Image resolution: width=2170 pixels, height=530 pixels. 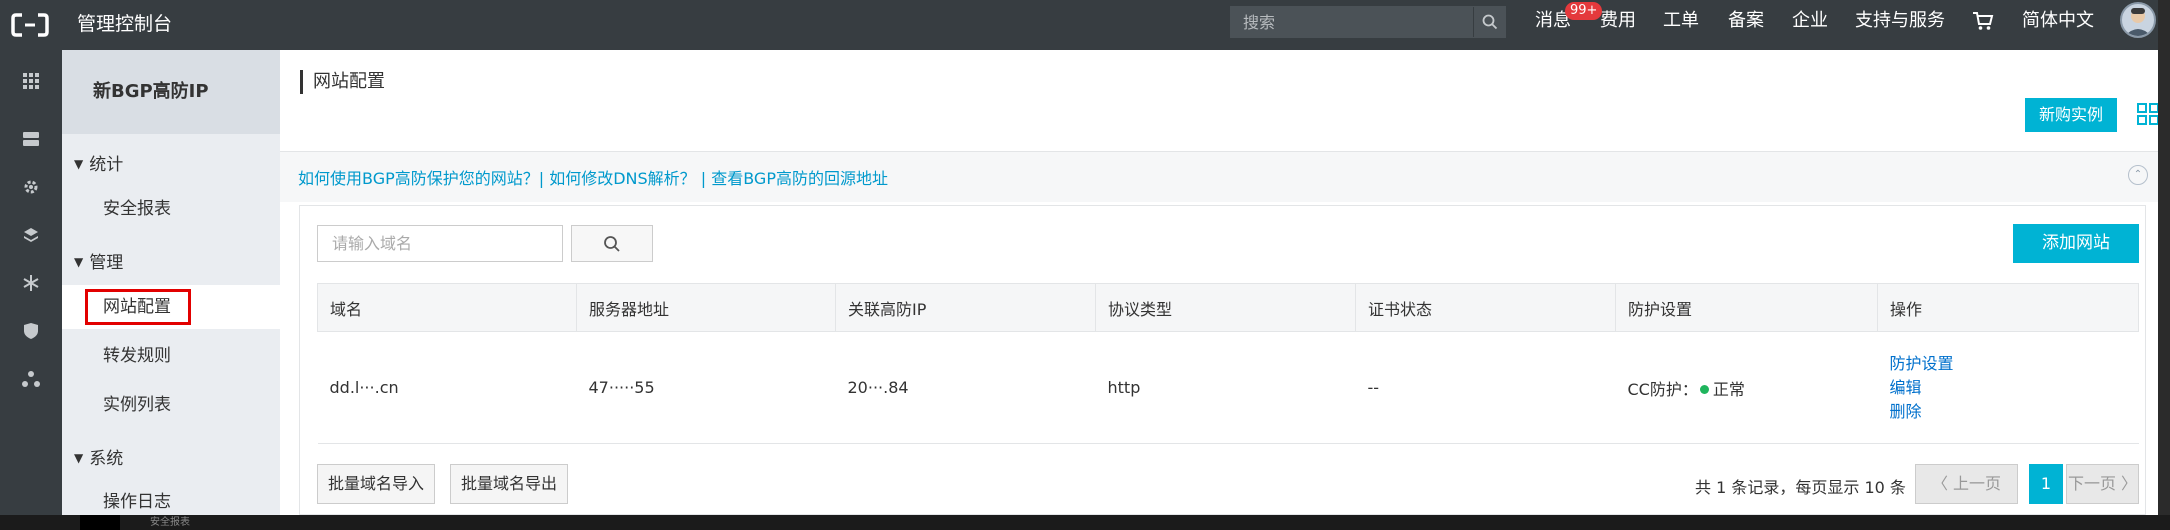 What do you see at coordinates (31, 139) in the screenshot?
I see `server-icon` at bounding box center [31, 139].